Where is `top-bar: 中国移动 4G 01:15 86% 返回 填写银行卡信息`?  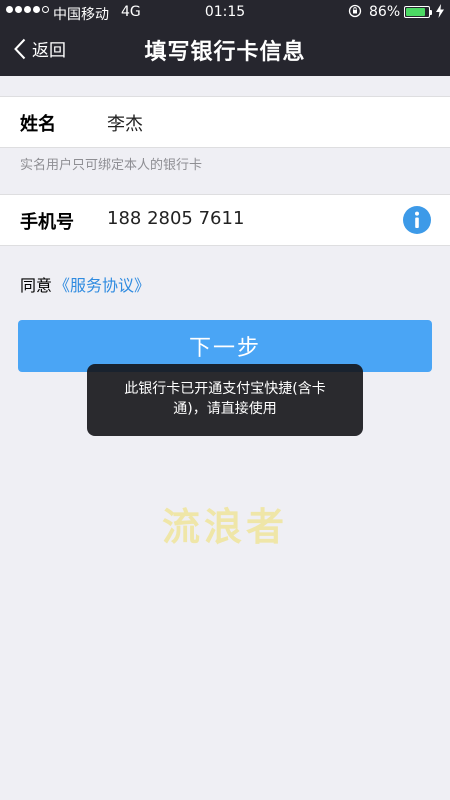 top-bar: 中国移动 4G 01:15 86% 返回 填写银行卡信息 is located at coordinates (225, 38).